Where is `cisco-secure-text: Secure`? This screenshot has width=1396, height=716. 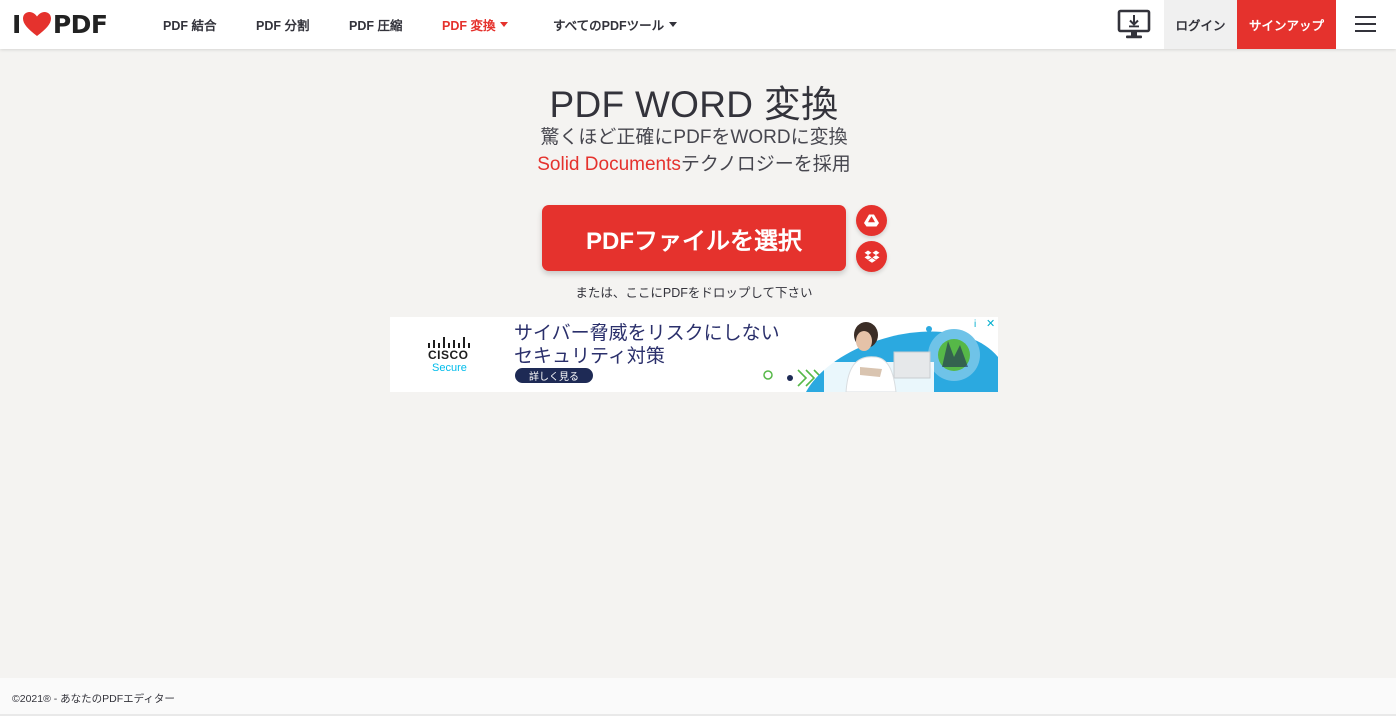 cisco-secure-text: Secure is located at coordinates (449, 368).